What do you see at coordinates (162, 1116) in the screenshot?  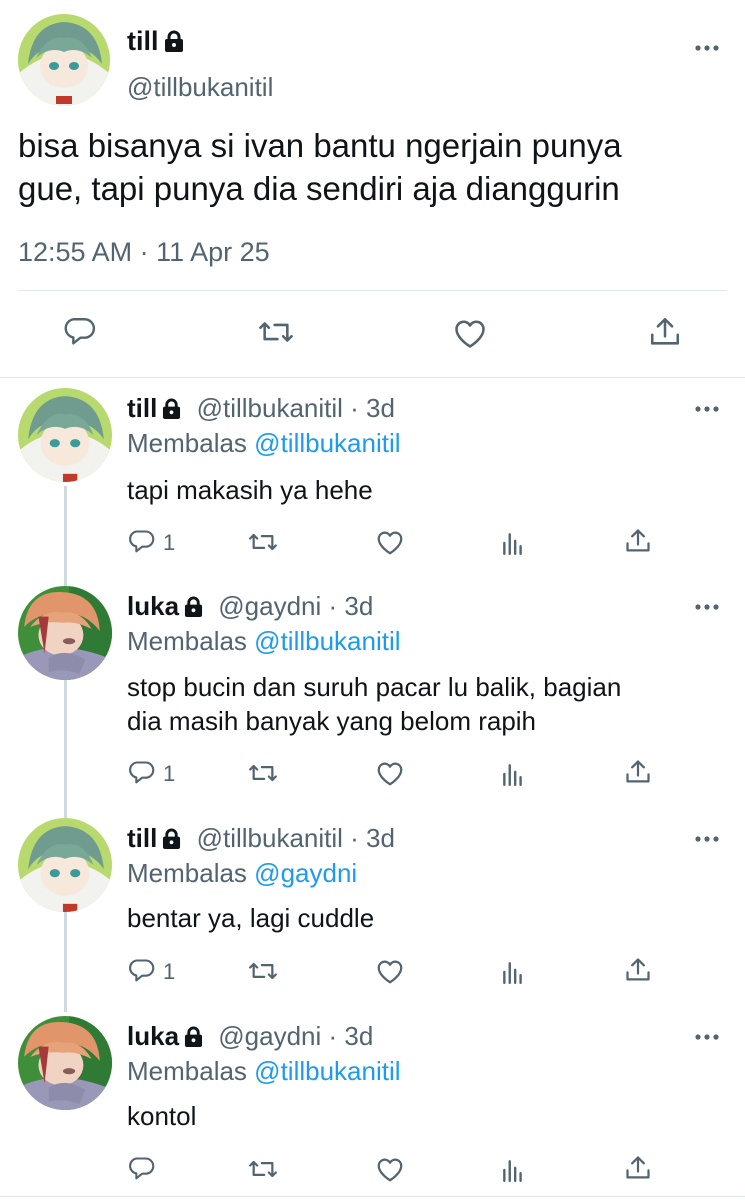 I see `reply-text: kontol` at bounding box center [162, 1116].